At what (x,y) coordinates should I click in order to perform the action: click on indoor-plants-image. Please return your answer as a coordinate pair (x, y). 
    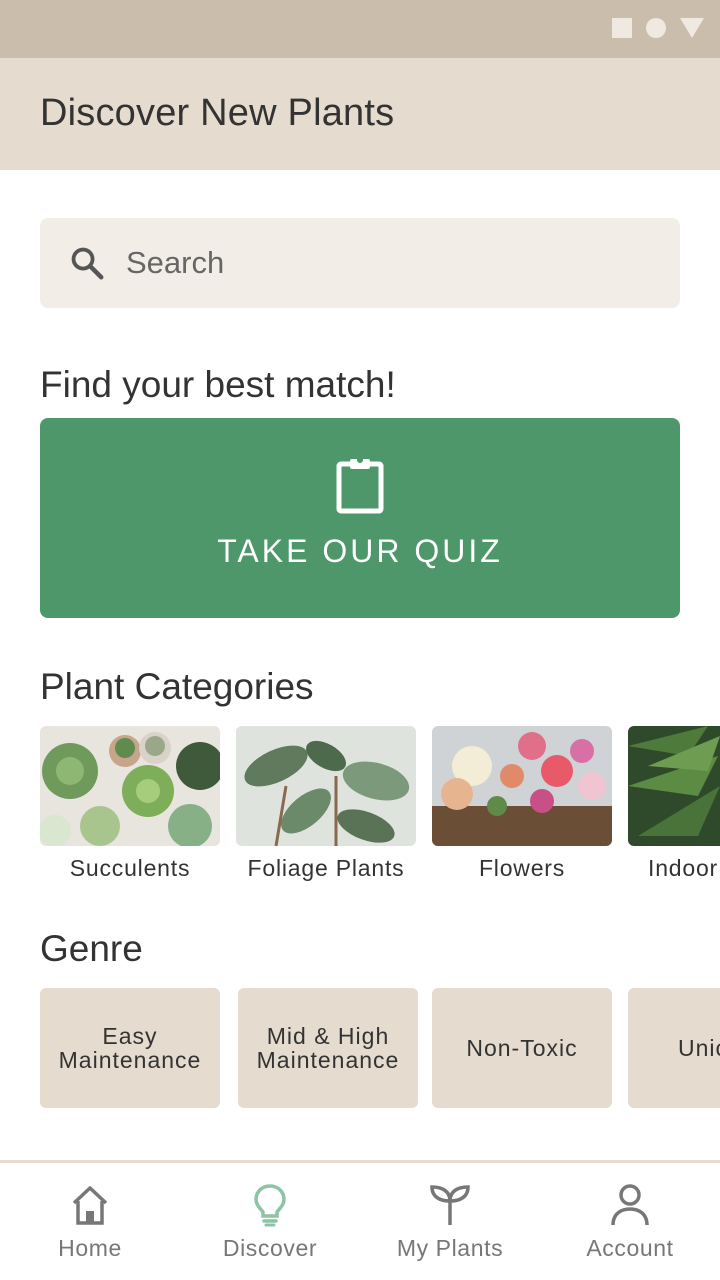
    Looking at the image, I should click on (674, 786).